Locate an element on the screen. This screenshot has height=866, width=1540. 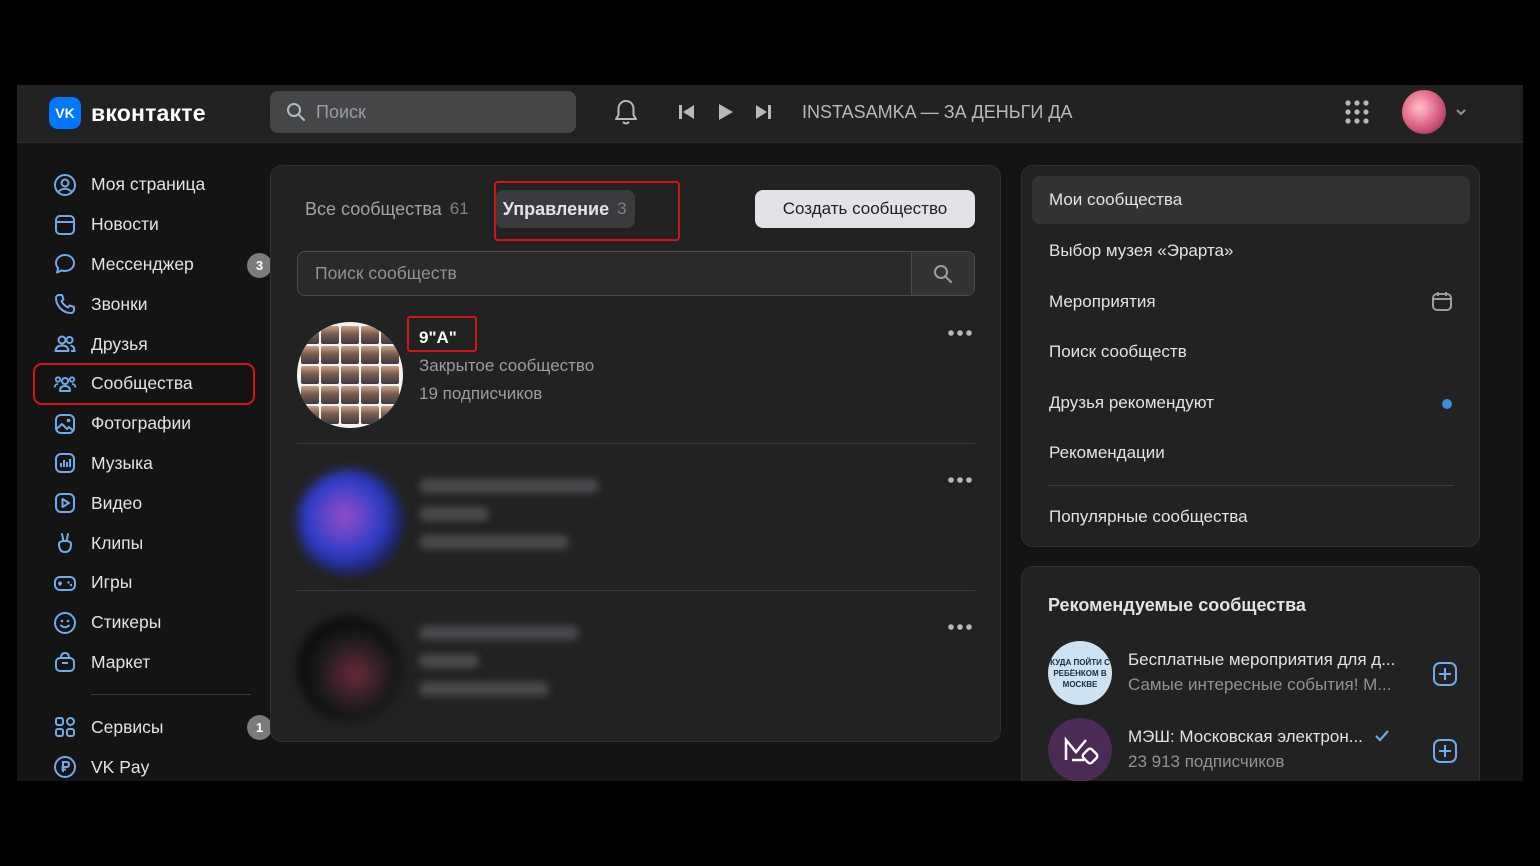
sidebar-item-label: Игры is located at coordinates (112, 582).